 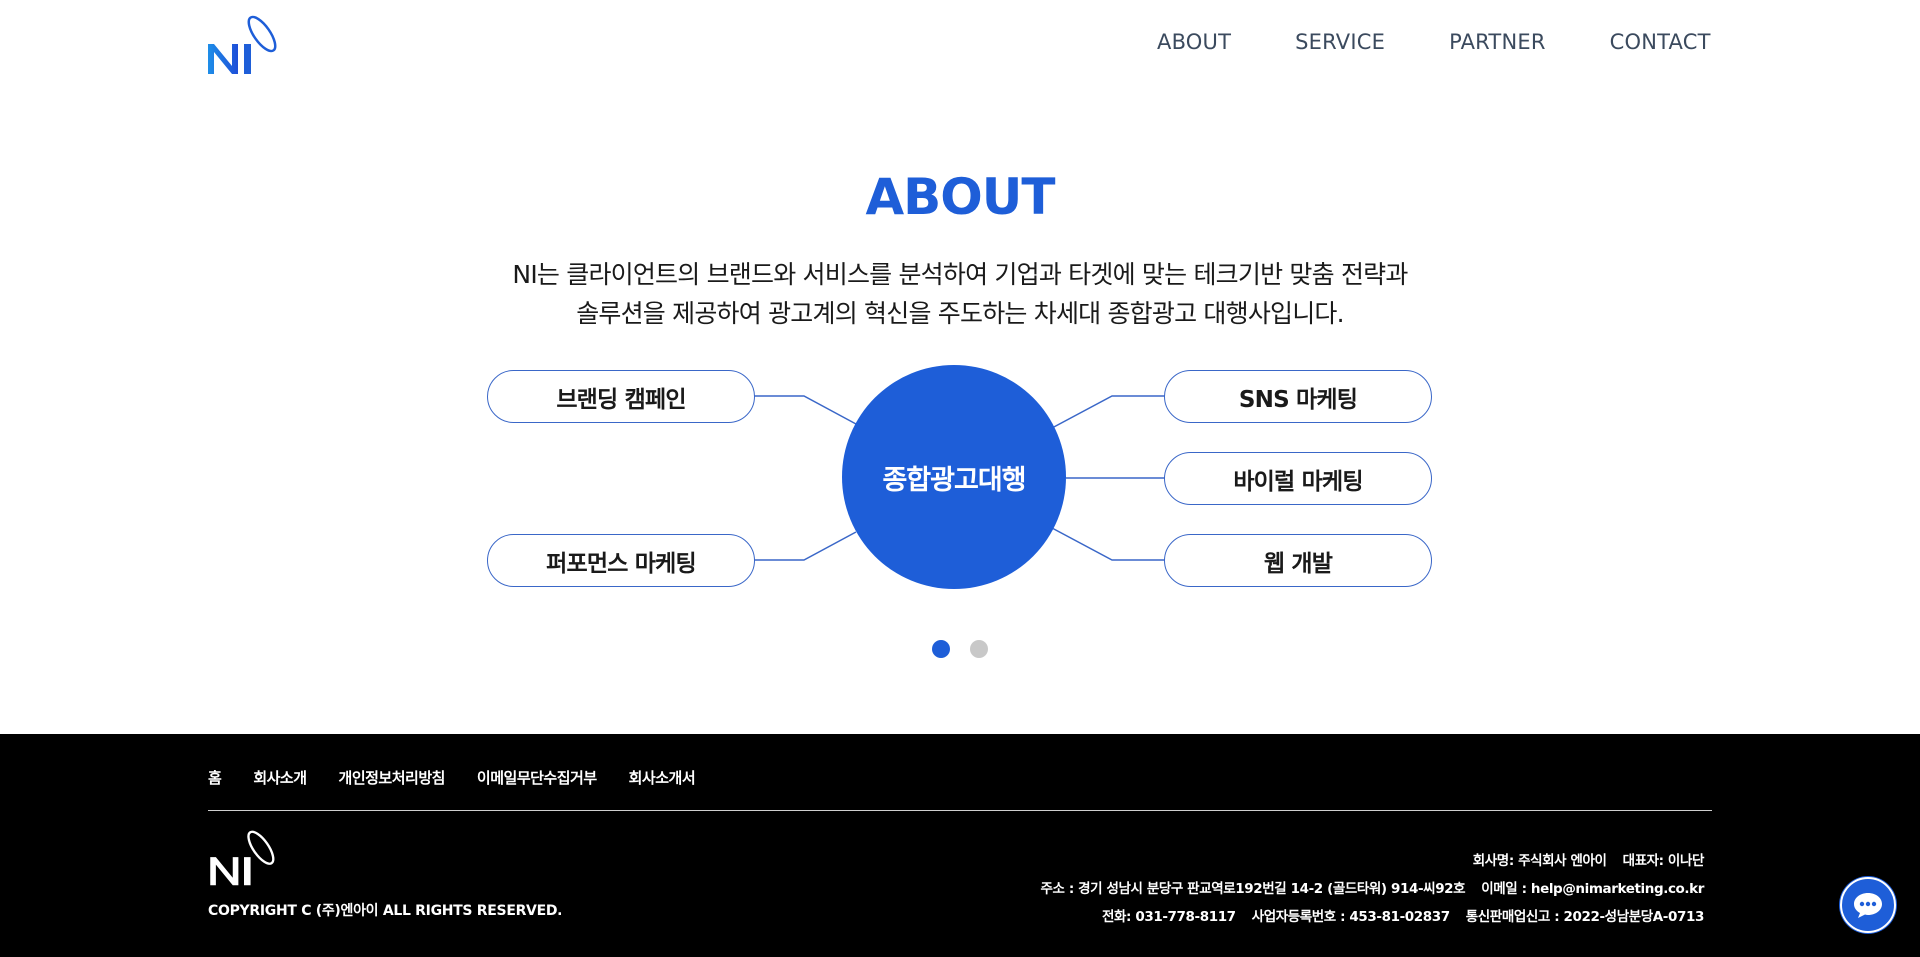 I want to click on connector-sns, so click(x=1108, y=412).